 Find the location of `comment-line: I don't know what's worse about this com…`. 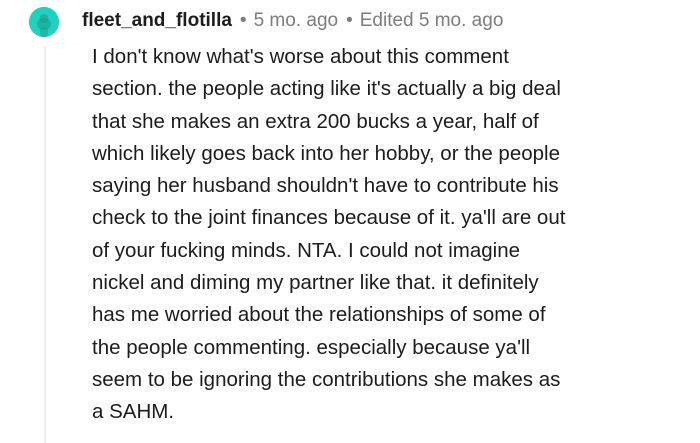

comment-line: I don't know what's worse about this com… is located at coordinates (300, 56).